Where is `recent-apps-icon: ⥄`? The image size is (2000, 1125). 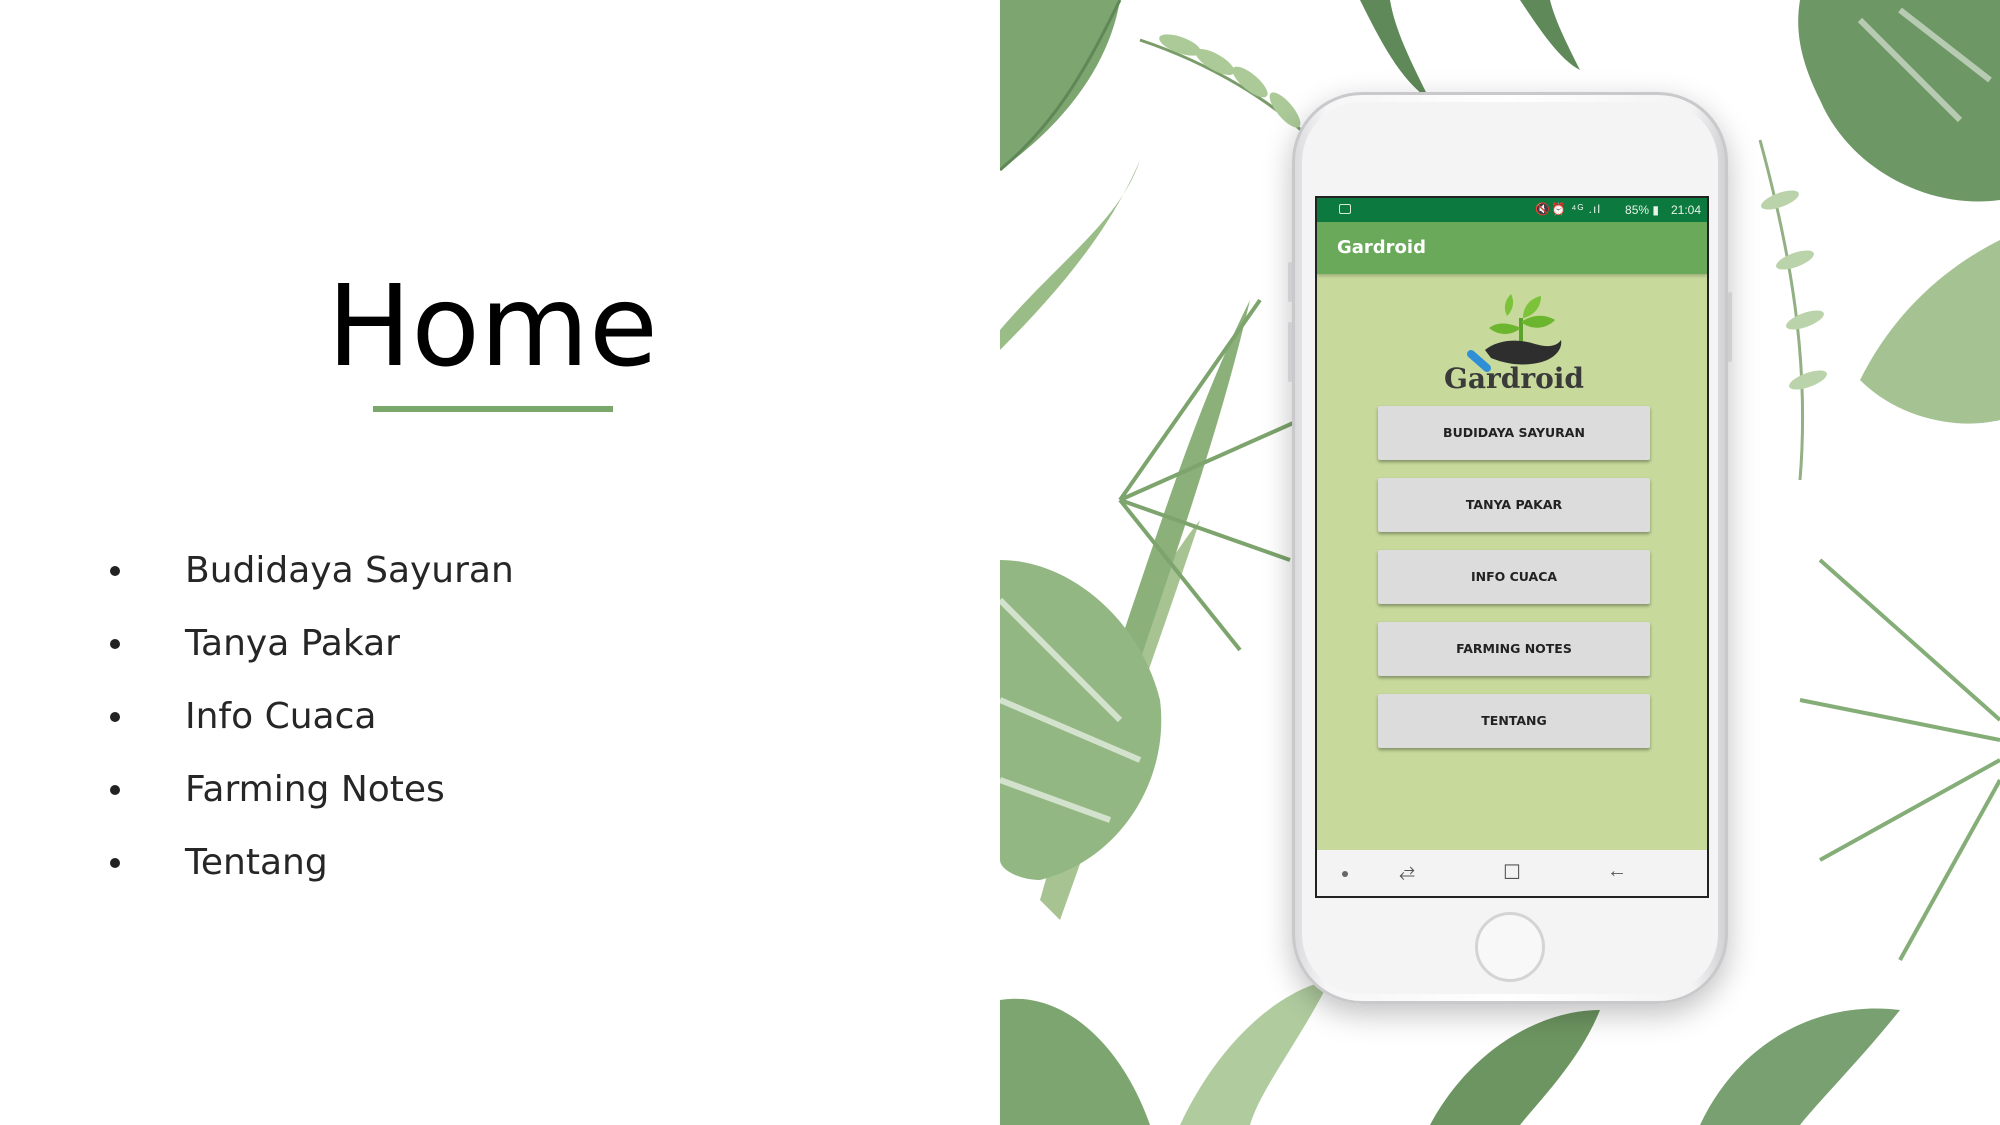
recent-apps-icon: ⥄ is located at coordinates (1407, 871).